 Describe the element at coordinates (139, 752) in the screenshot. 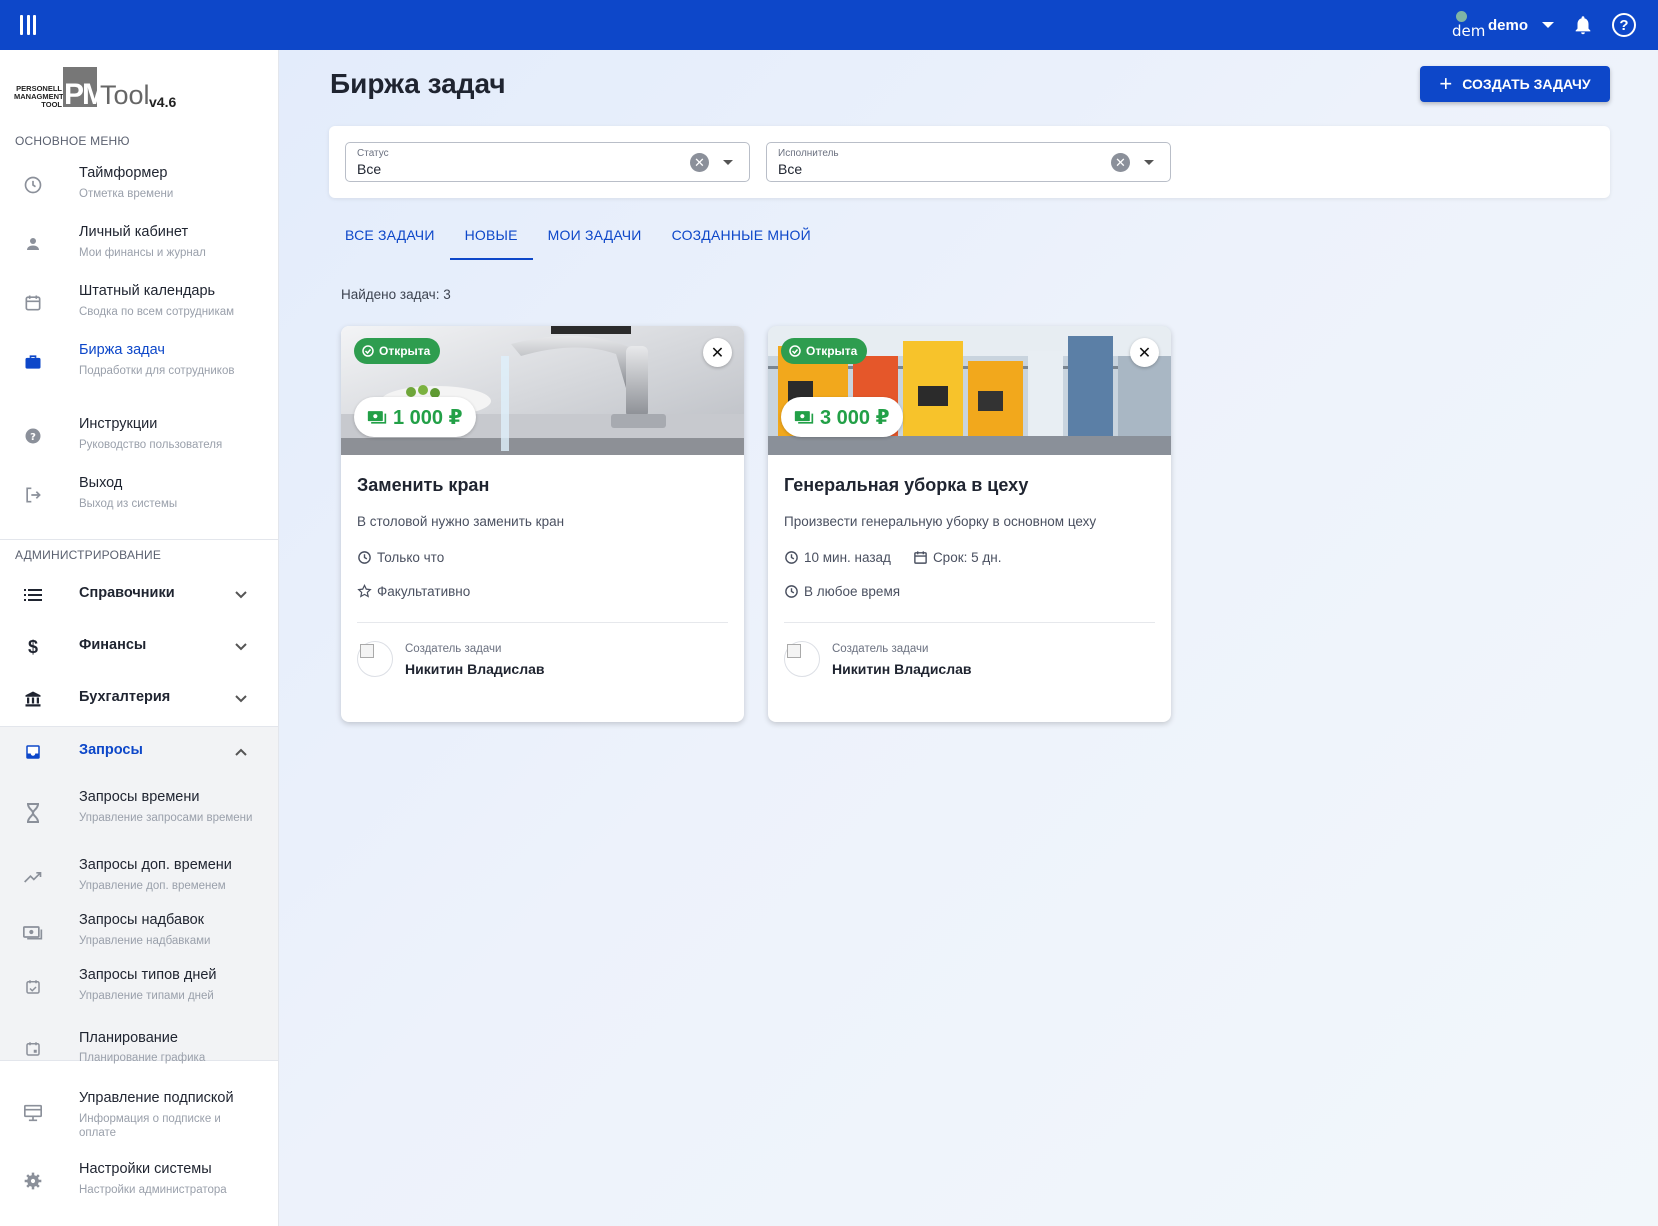

I see `sidebar-group-requests: Запросы` at that location.